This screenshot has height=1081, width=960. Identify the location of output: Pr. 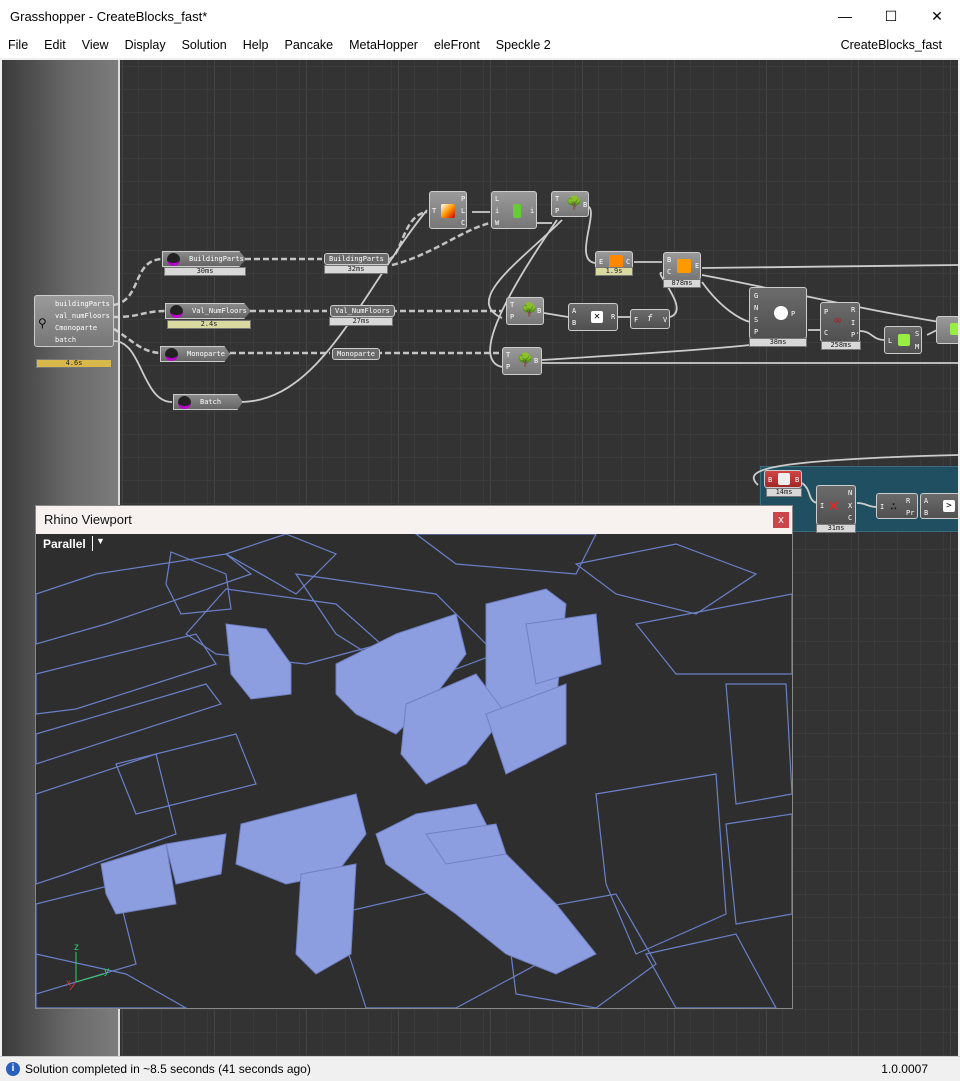
(910, 513).